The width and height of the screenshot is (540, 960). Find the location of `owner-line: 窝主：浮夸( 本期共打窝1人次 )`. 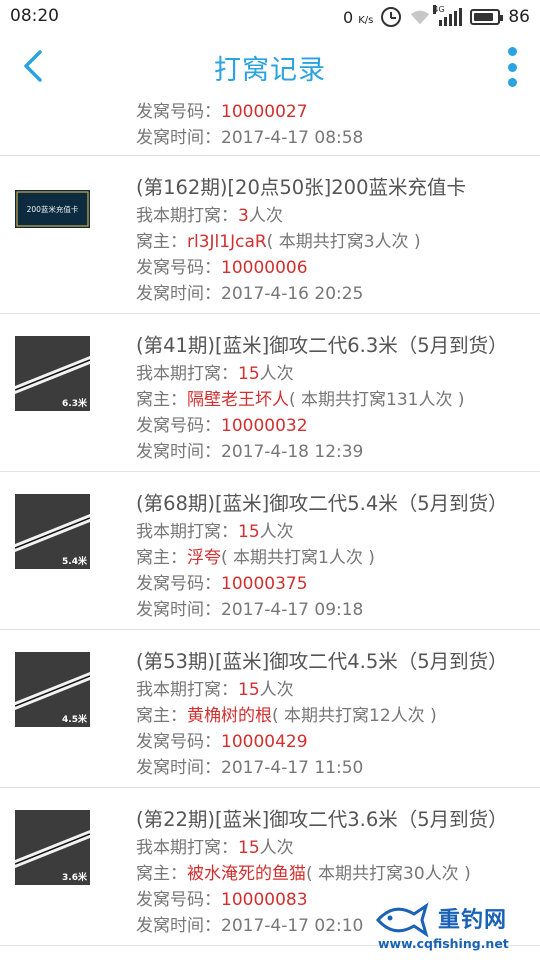

owner-line: 窝主：浮夸( 本期共打窝1人次 ) is located at coordinates (255, 558).